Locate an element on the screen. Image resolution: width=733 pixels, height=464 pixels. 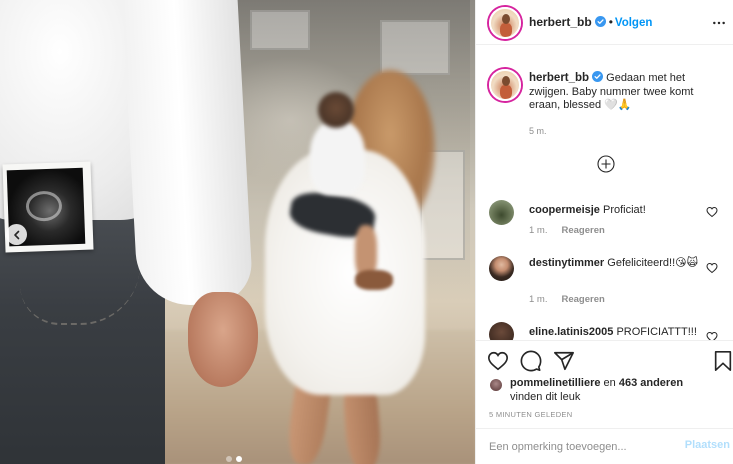
chevron-left-icon is located at coordinates (16, 234).